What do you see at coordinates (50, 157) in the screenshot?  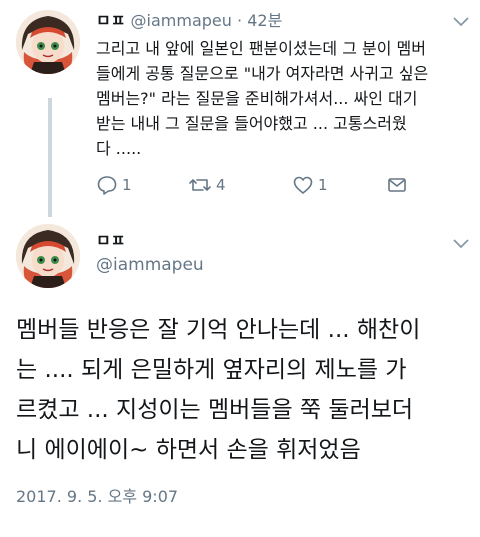 I see `thread-connector` at bounding box center [50, 157].